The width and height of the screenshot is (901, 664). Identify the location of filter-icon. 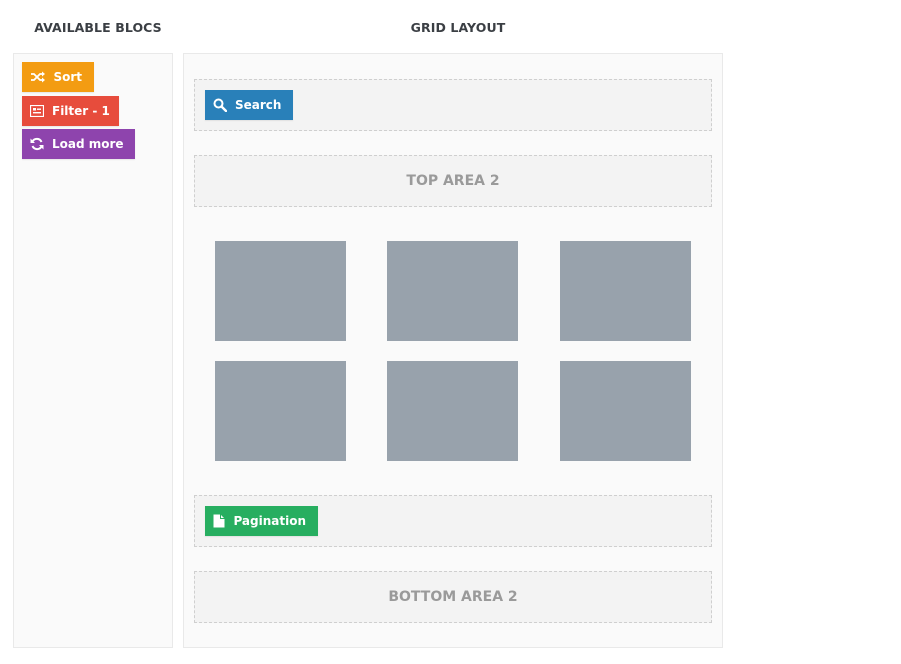
(37, 111).